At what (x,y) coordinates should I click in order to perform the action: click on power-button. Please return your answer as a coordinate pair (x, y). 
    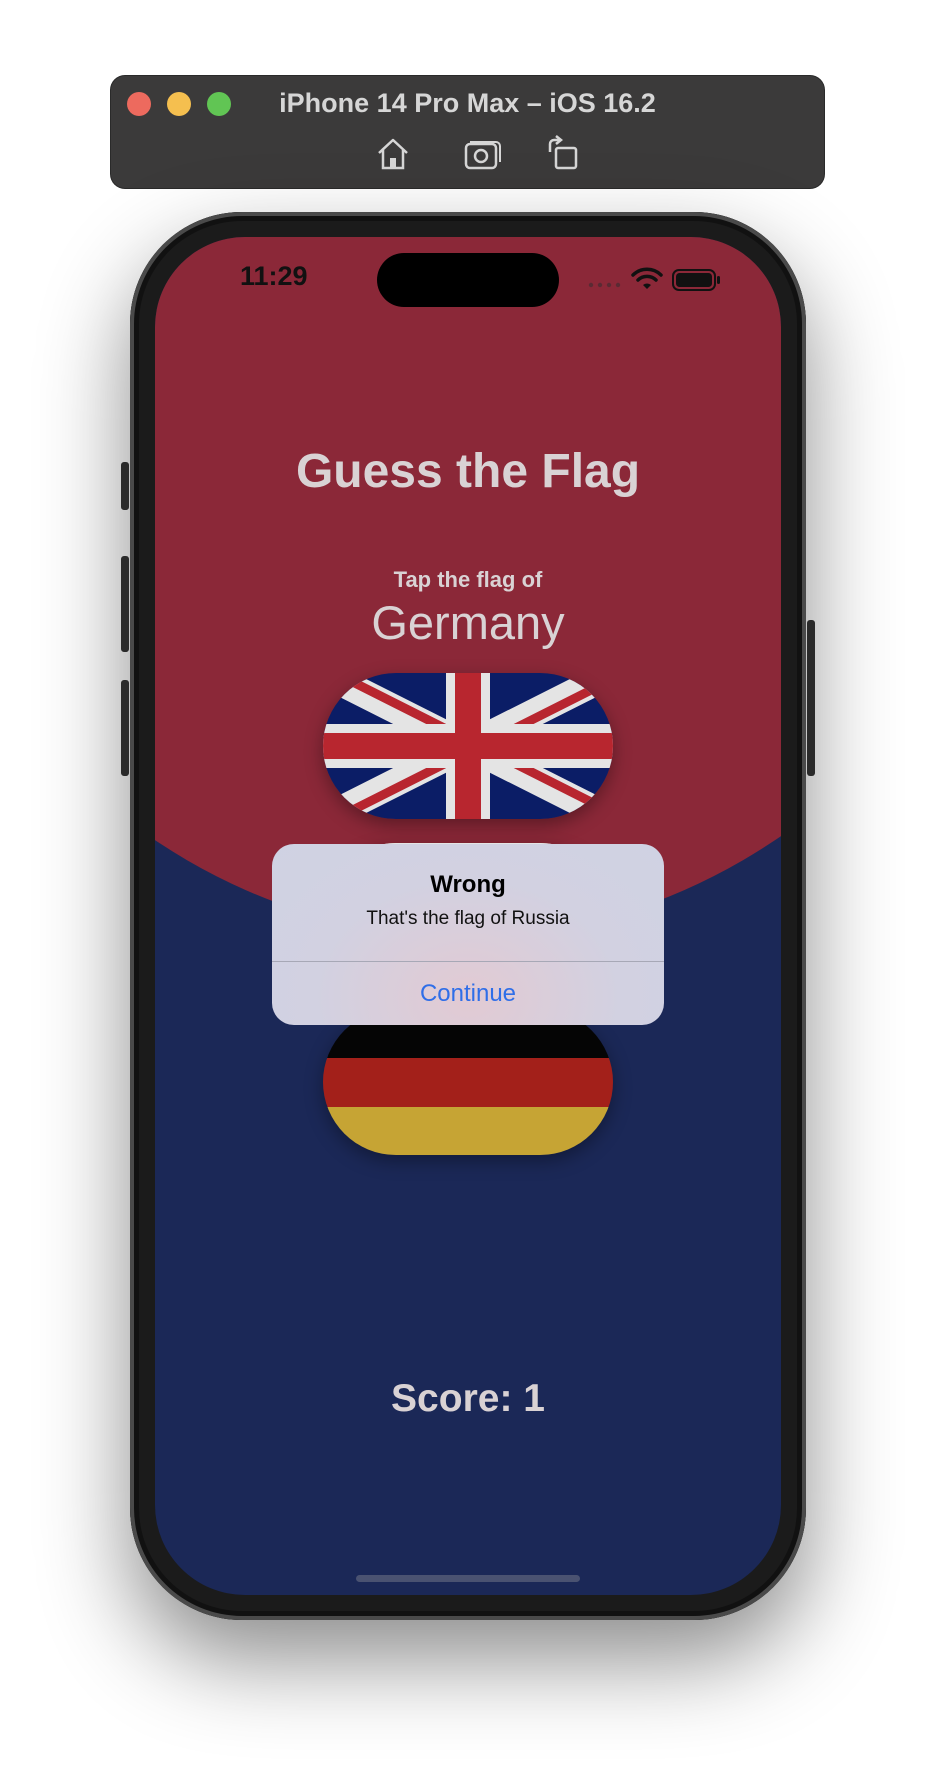
    Looking at the image, I should click on (811, 698).